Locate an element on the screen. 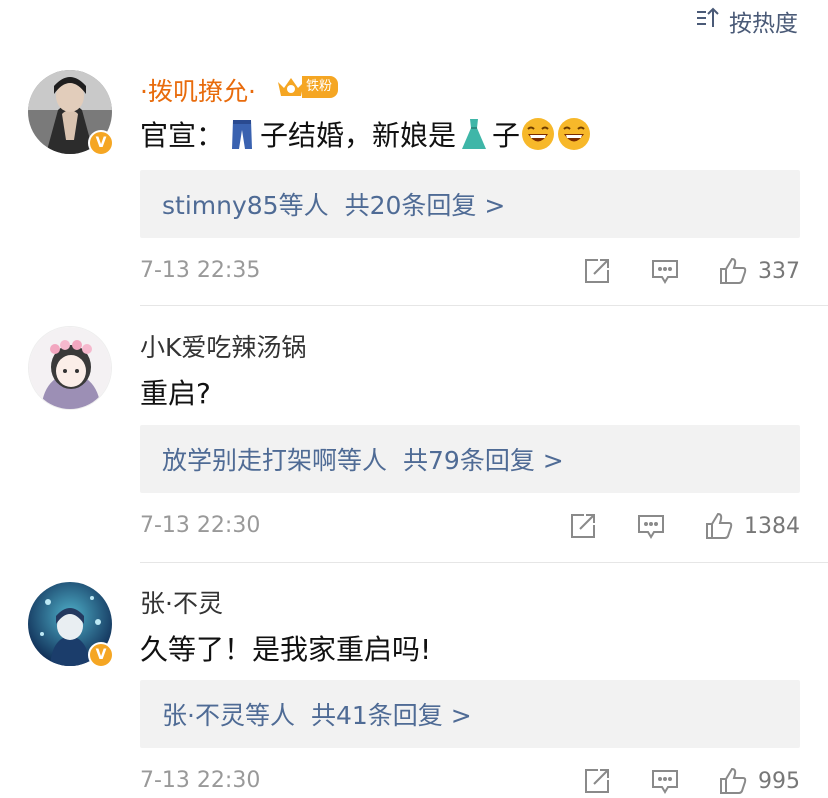  username: 小K爱吃辣汤锅 is located at coordinates (223, 346).